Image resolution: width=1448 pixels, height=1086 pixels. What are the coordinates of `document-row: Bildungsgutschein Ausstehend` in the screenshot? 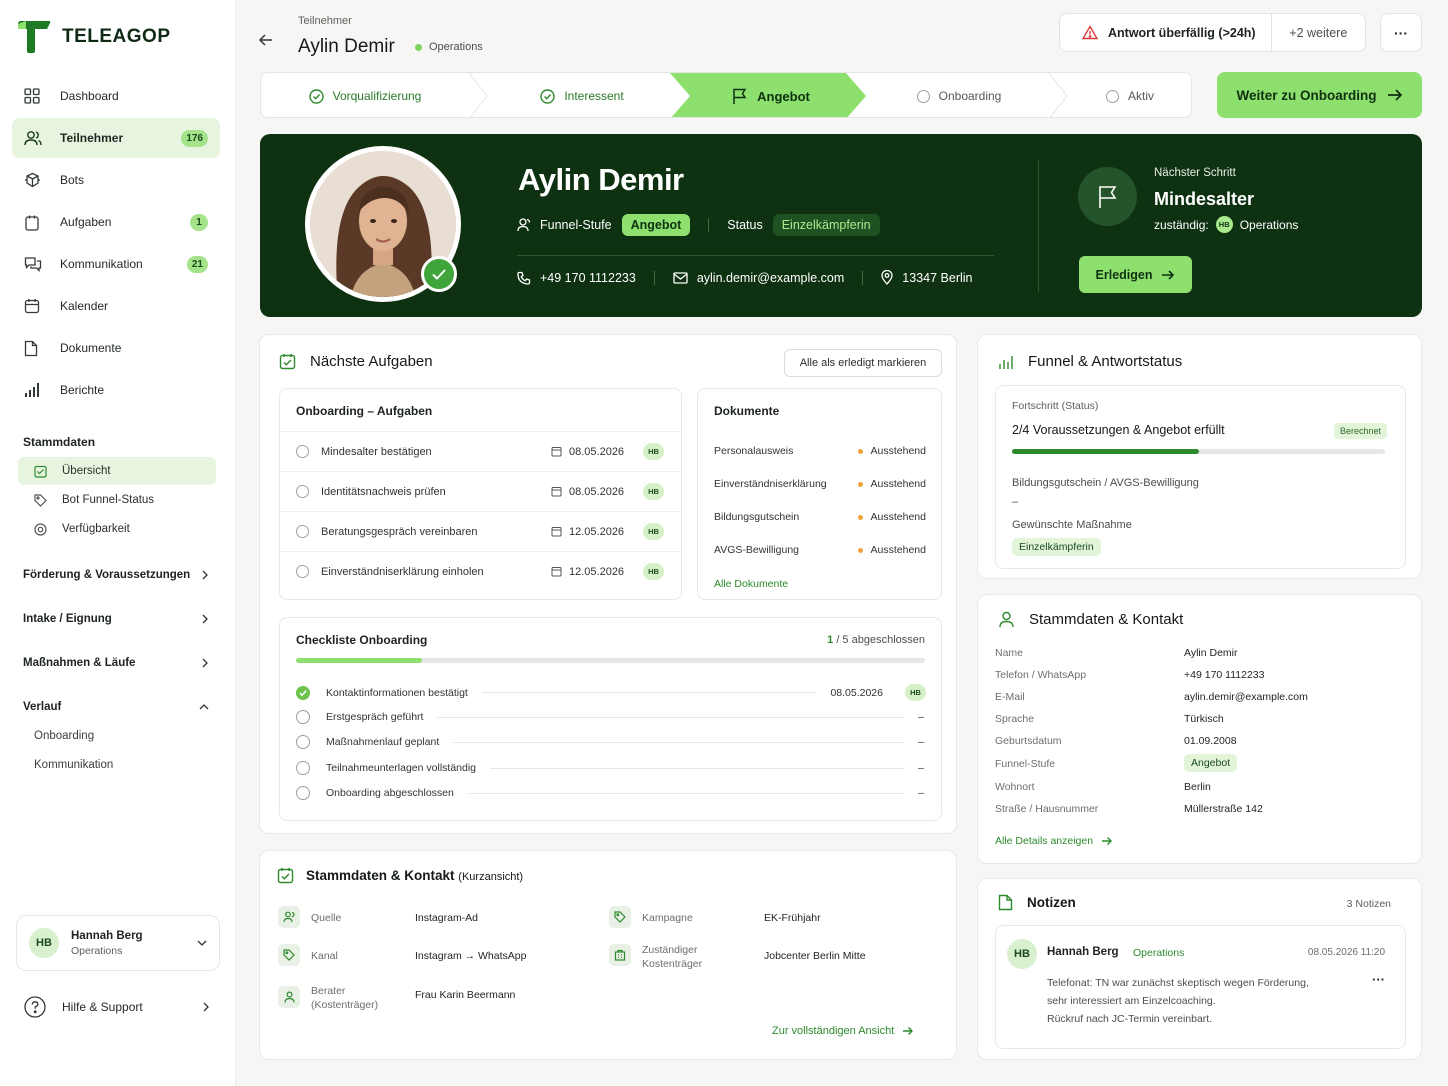 It's located at (820, 517).